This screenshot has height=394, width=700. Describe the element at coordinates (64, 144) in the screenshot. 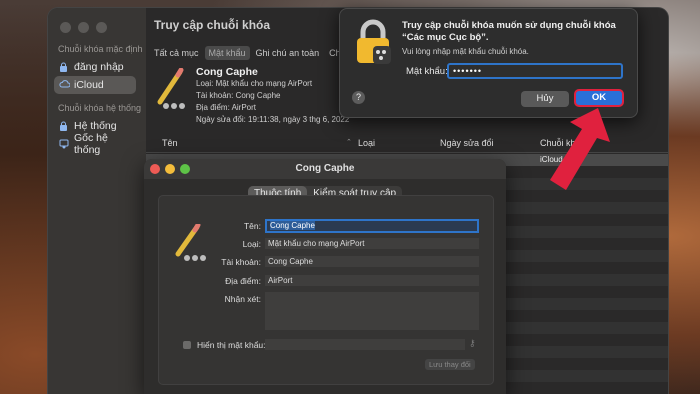

I see `certificate-icon` at that location.